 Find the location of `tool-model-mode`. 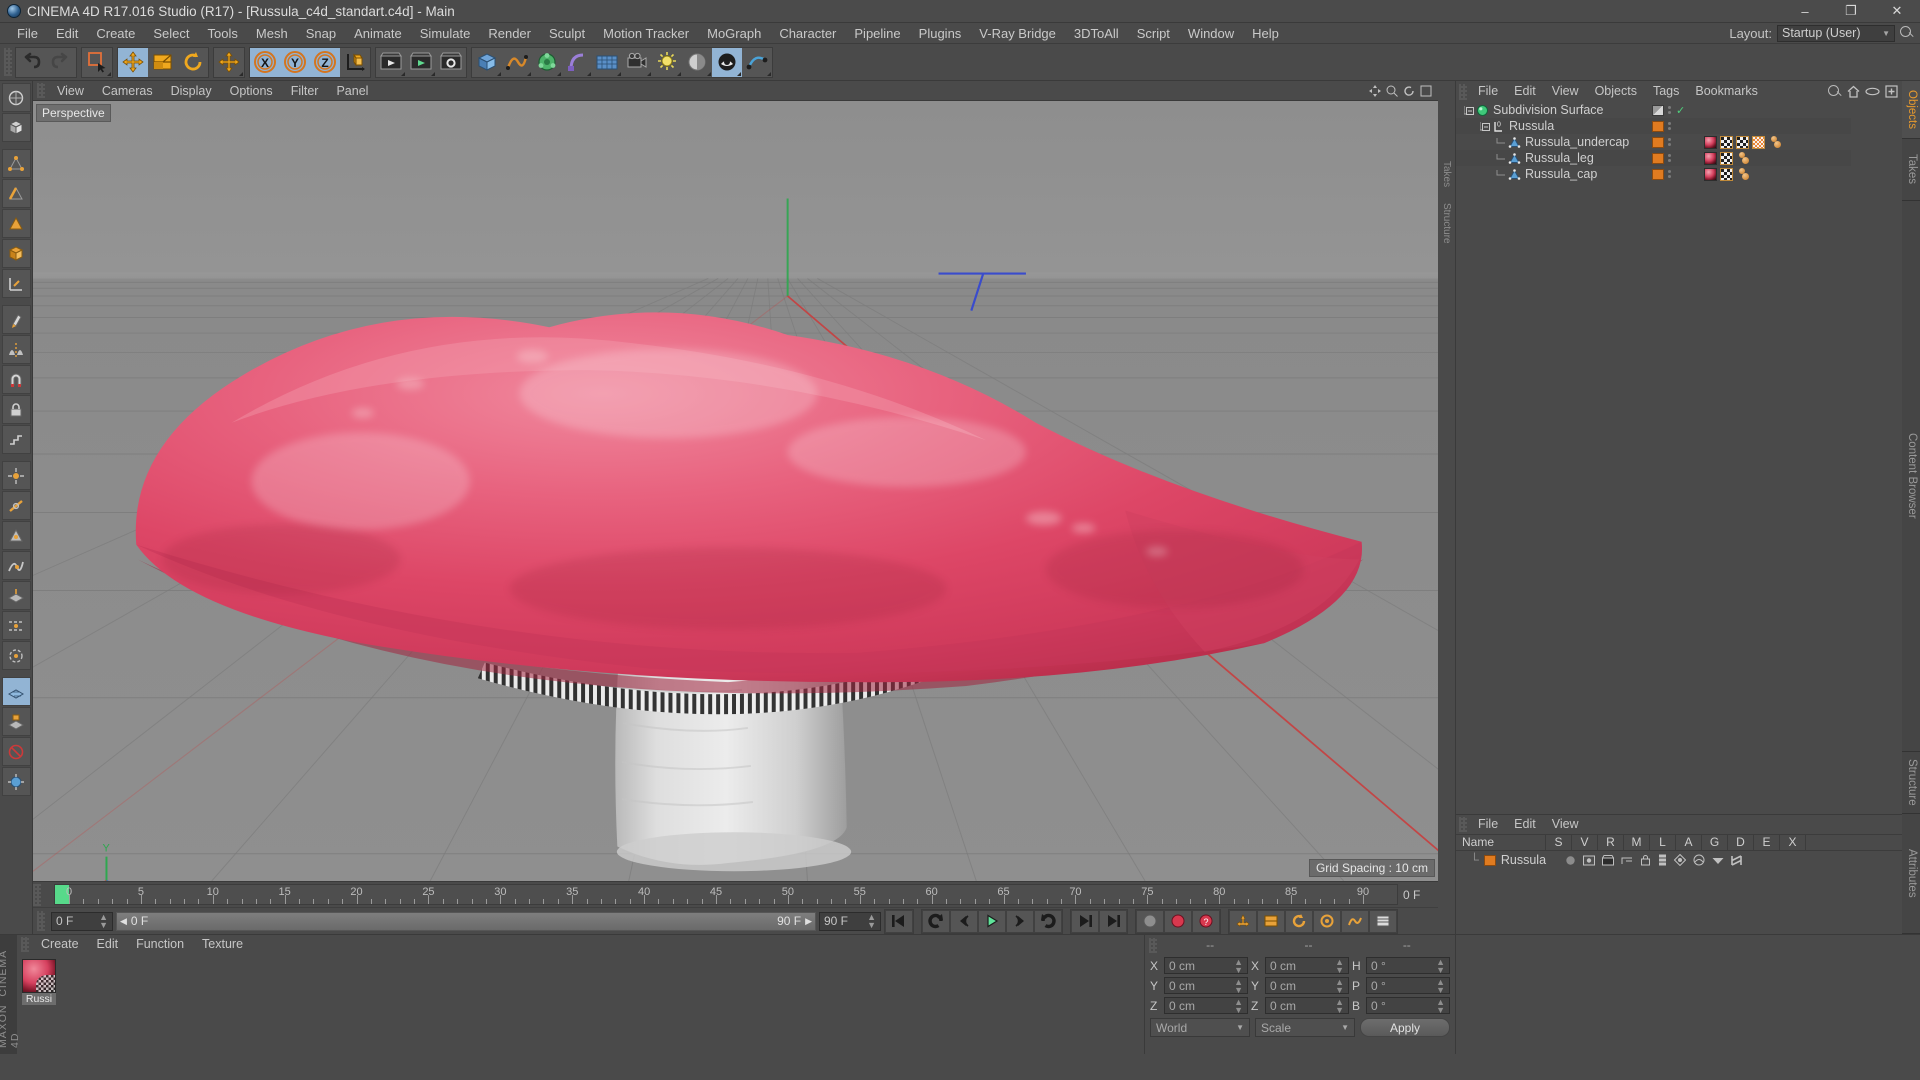

tool-model-mode is located at coordinates (16, 253).